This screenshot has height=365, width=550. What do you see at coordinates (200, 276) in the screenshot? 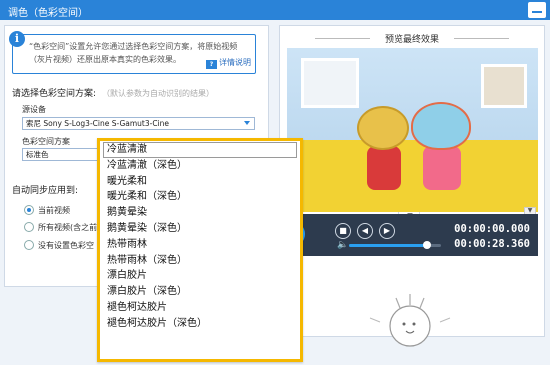
I see `dropdown-option: 漂白胶片` at bounding box center [200, 276].